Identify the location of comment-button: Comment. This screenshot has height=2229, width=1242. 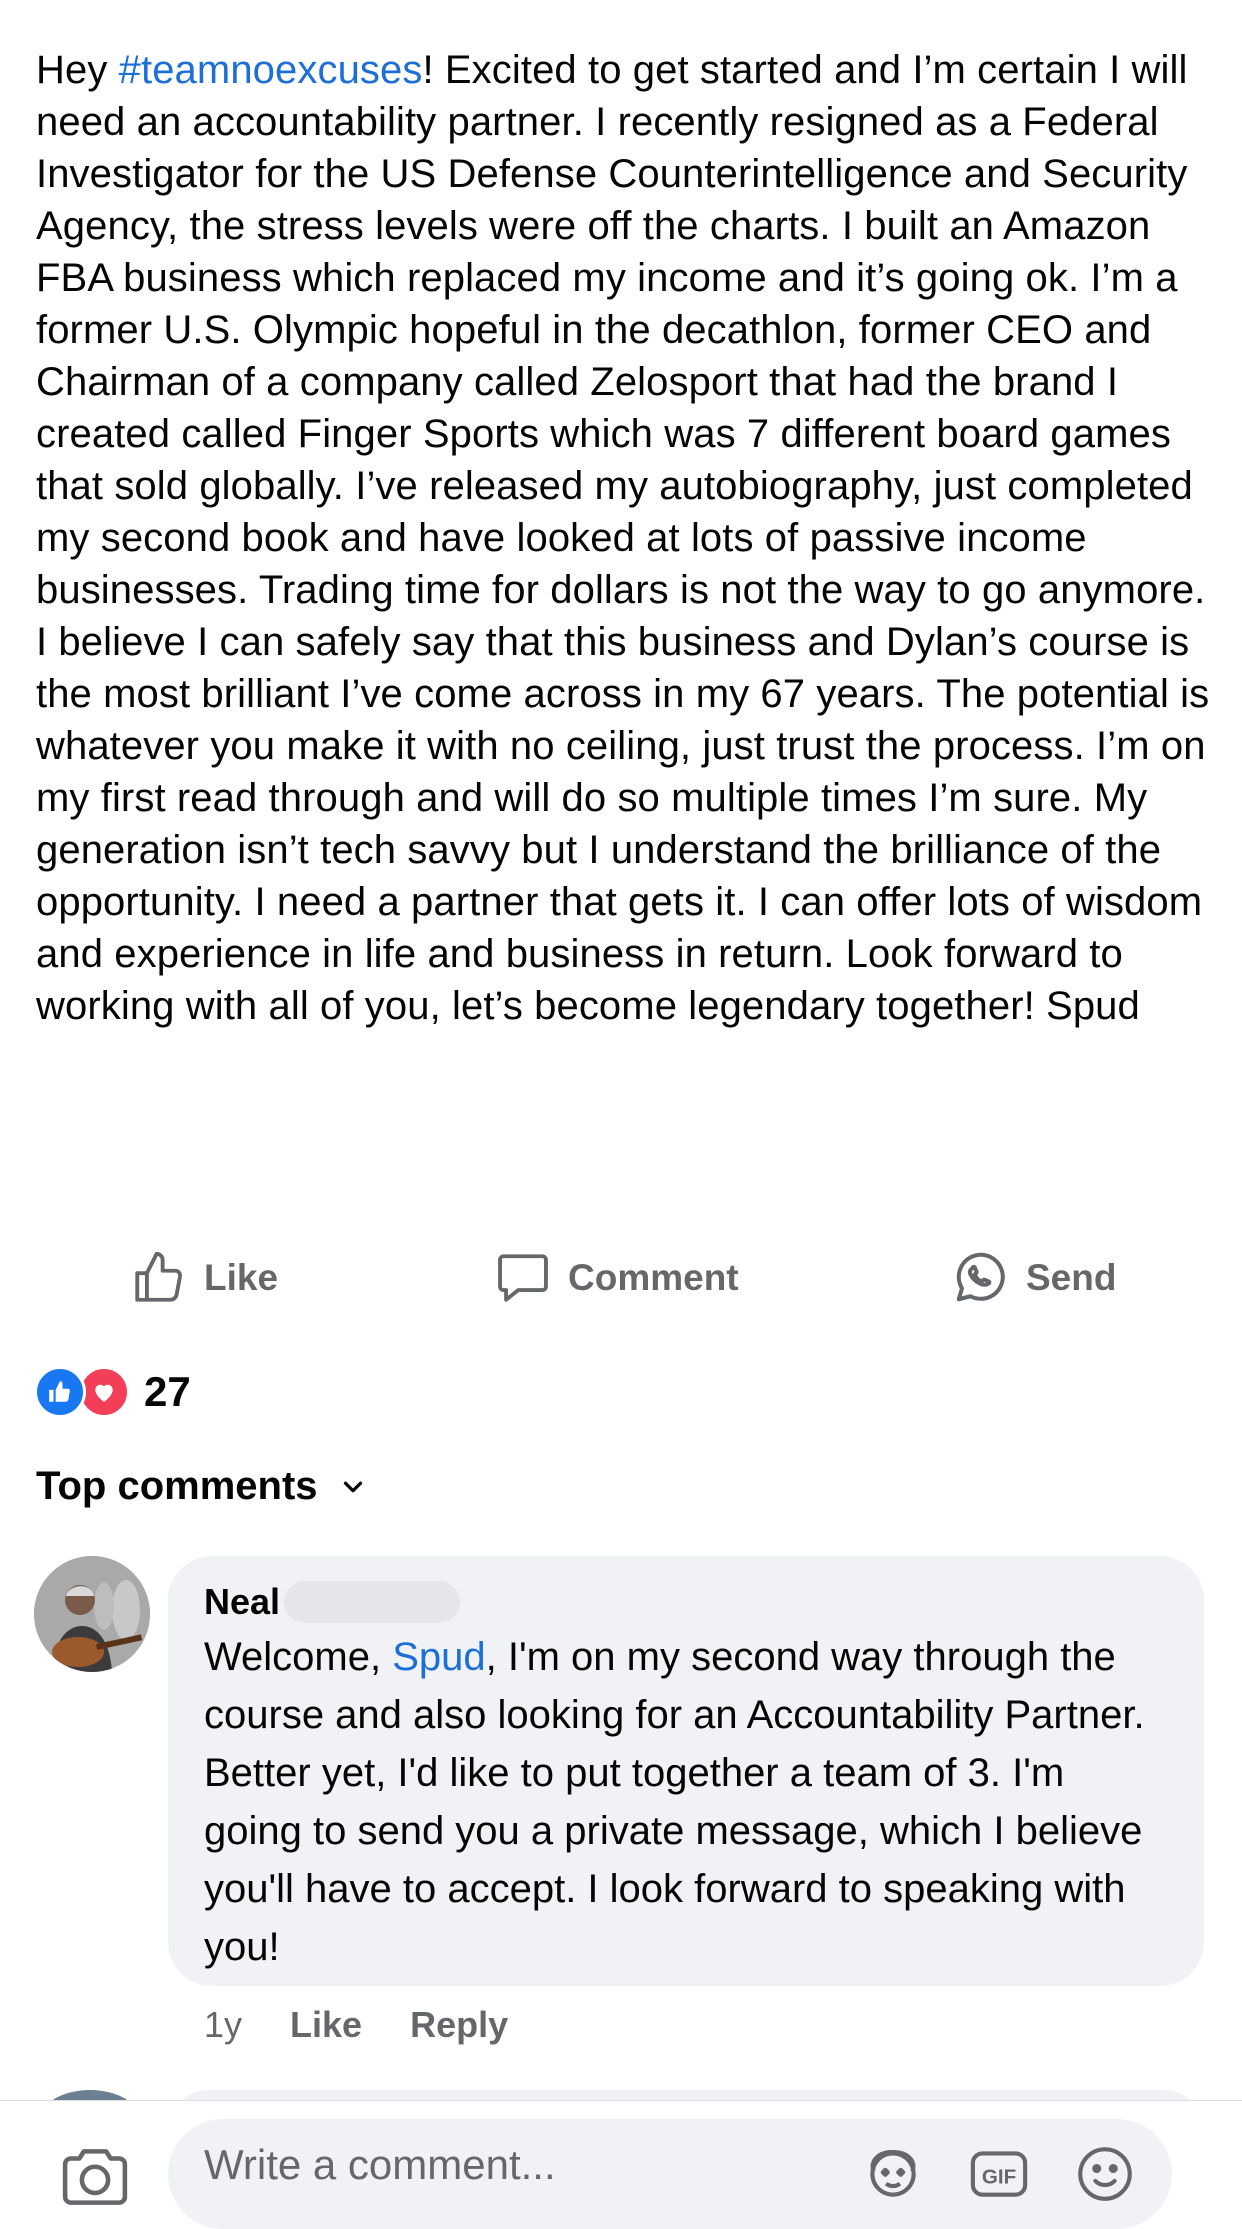
(616, 1278).